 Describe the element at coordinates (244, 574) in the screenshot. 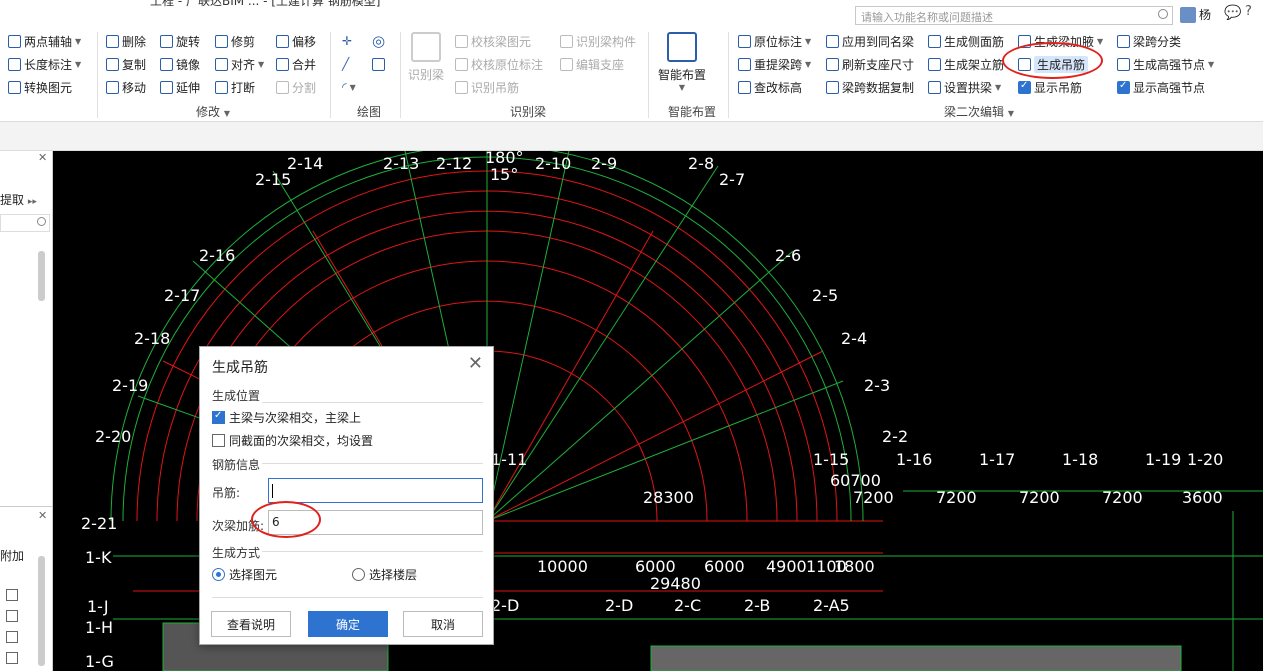

I see `radio-select-element: 选择图元` at that location.